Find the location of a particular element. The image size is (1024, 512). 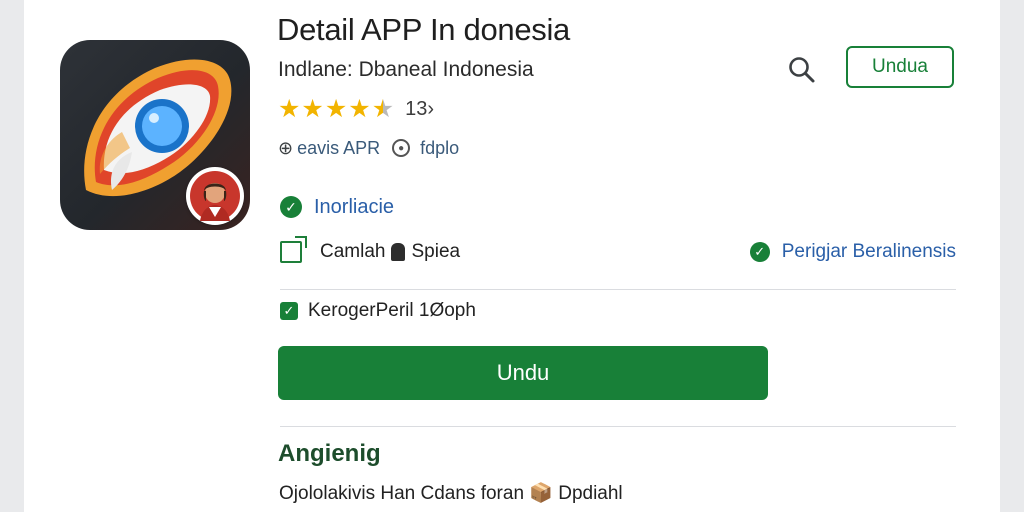

feature-row: Camlah Spiea ✓ Perigjar Beralinensis is located at coordinates (618, 251).